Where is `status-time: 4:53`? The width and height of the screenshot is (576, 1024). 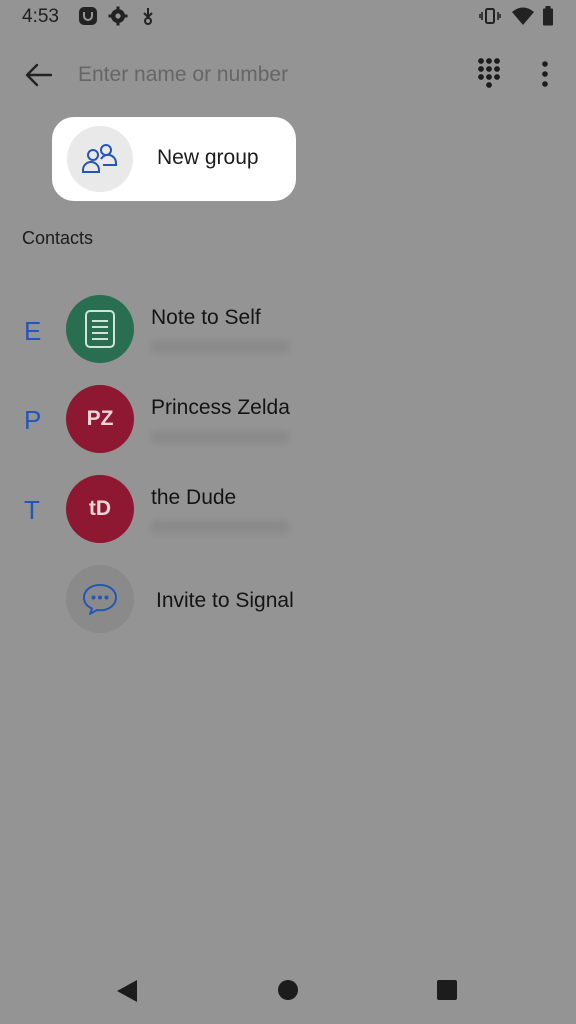 status-time: 4:53 is located at coordinates (40, 16).